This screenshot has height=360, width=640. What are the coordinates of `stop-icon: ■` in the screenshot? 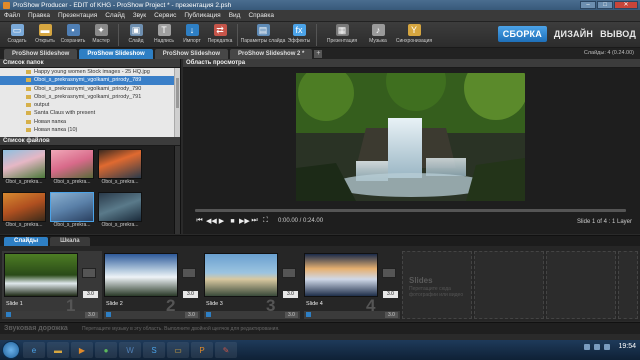 It's located at (232, 221).